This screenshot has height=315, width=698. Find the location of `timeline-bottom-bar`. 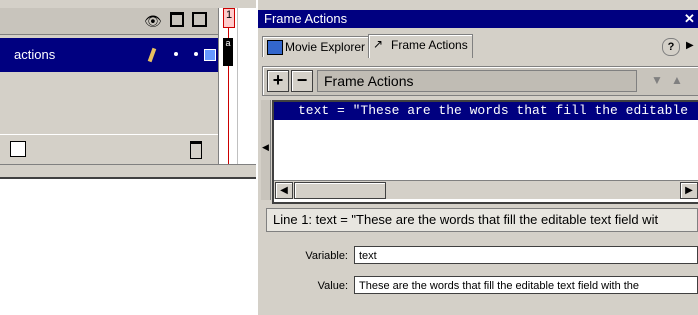

timeline-bottom-bar is located at coordinates (109, 149).